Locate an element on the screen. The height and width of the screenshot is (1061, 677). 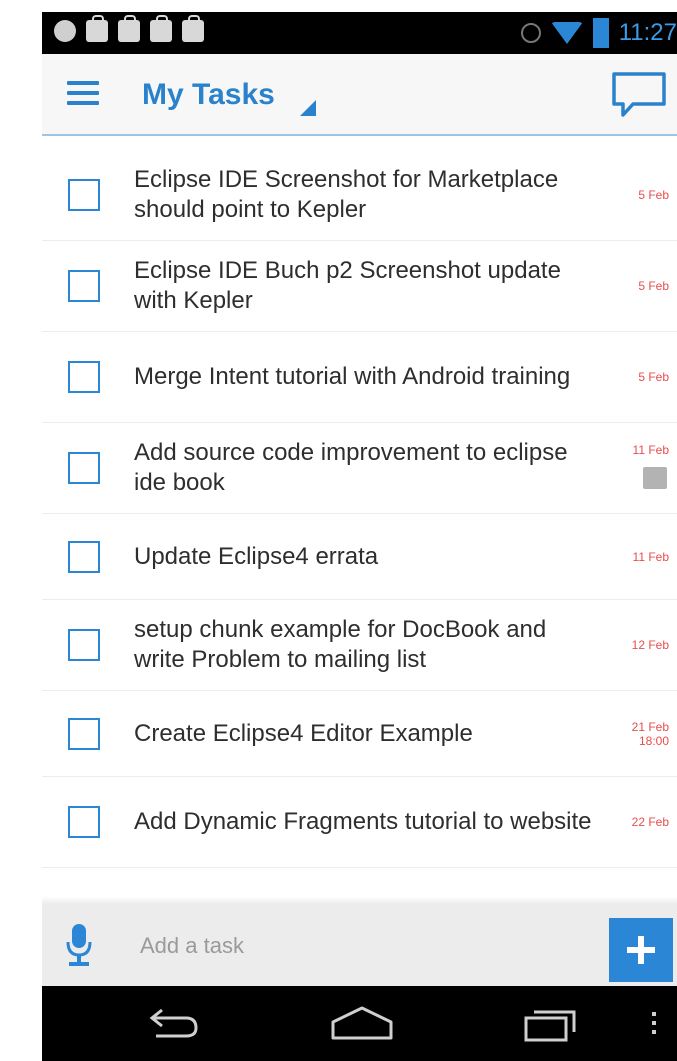
android-icon is located at coordinates (65, 31).